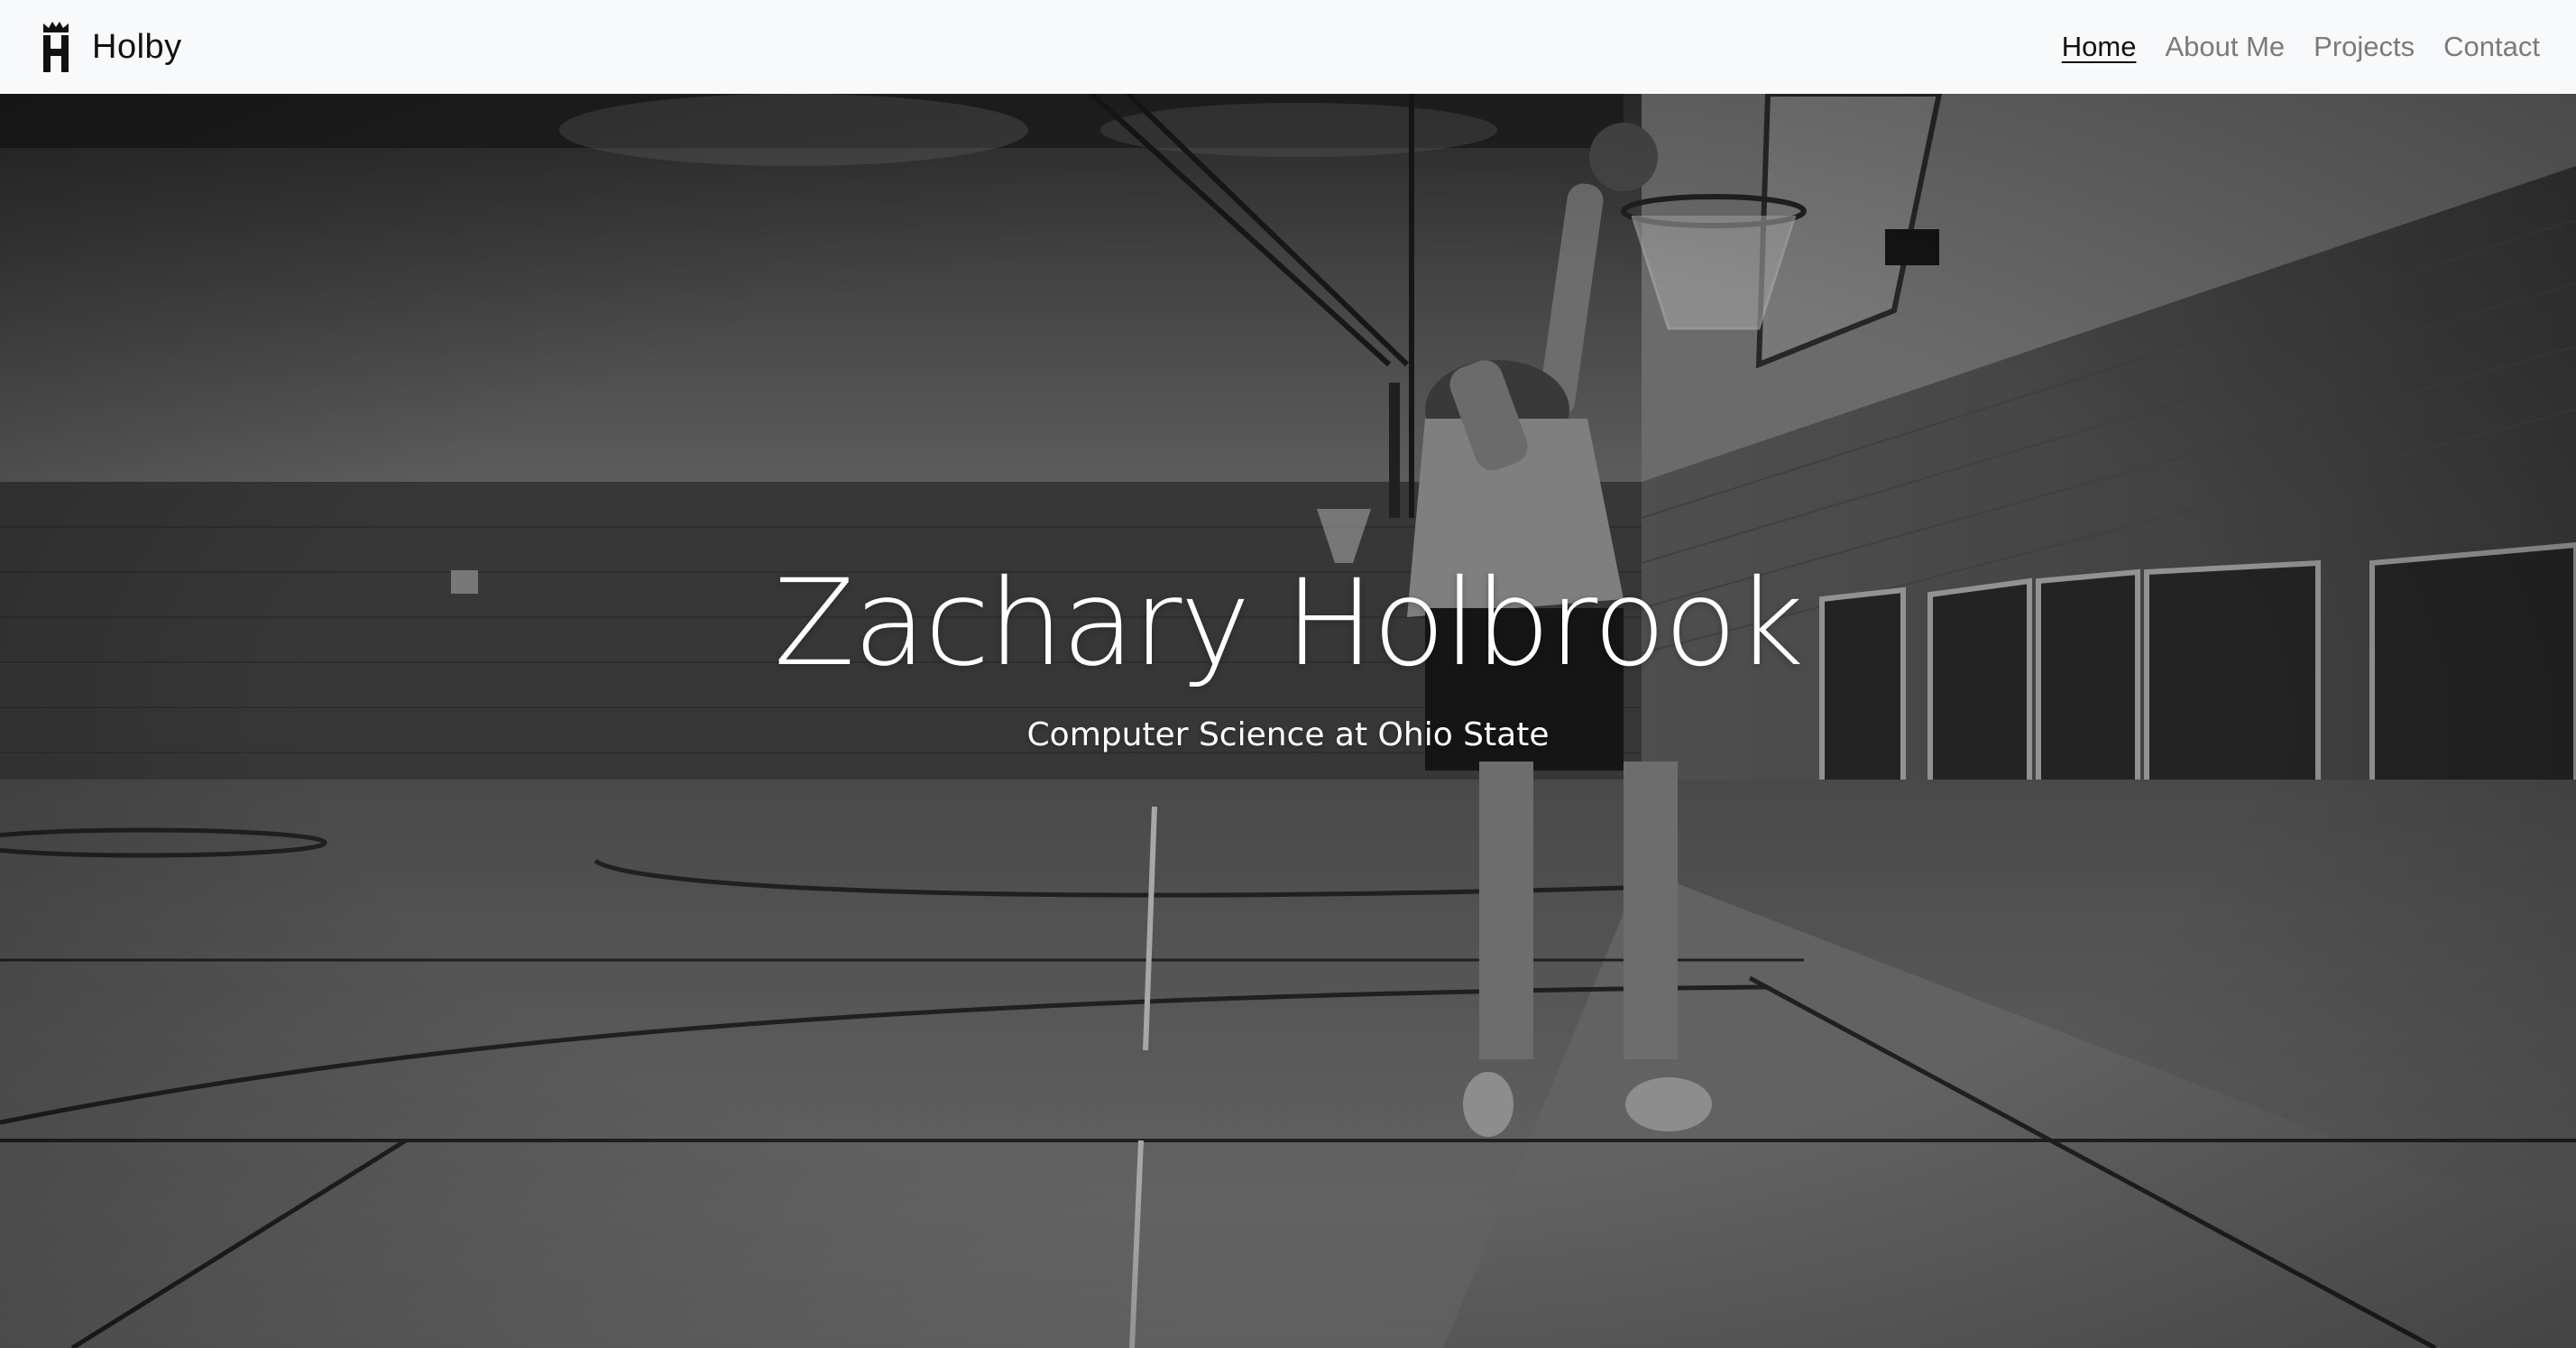  What do you see at coordinates (2099, 47) in the screenshot?
I see `nav-link-home: Home` at bounding box center [2099, 47].